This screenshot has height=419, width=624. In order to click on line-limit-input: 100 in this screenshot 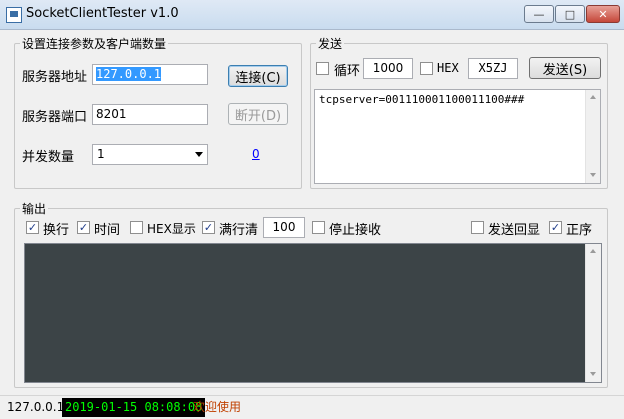, I will do `click(284, 227)`.